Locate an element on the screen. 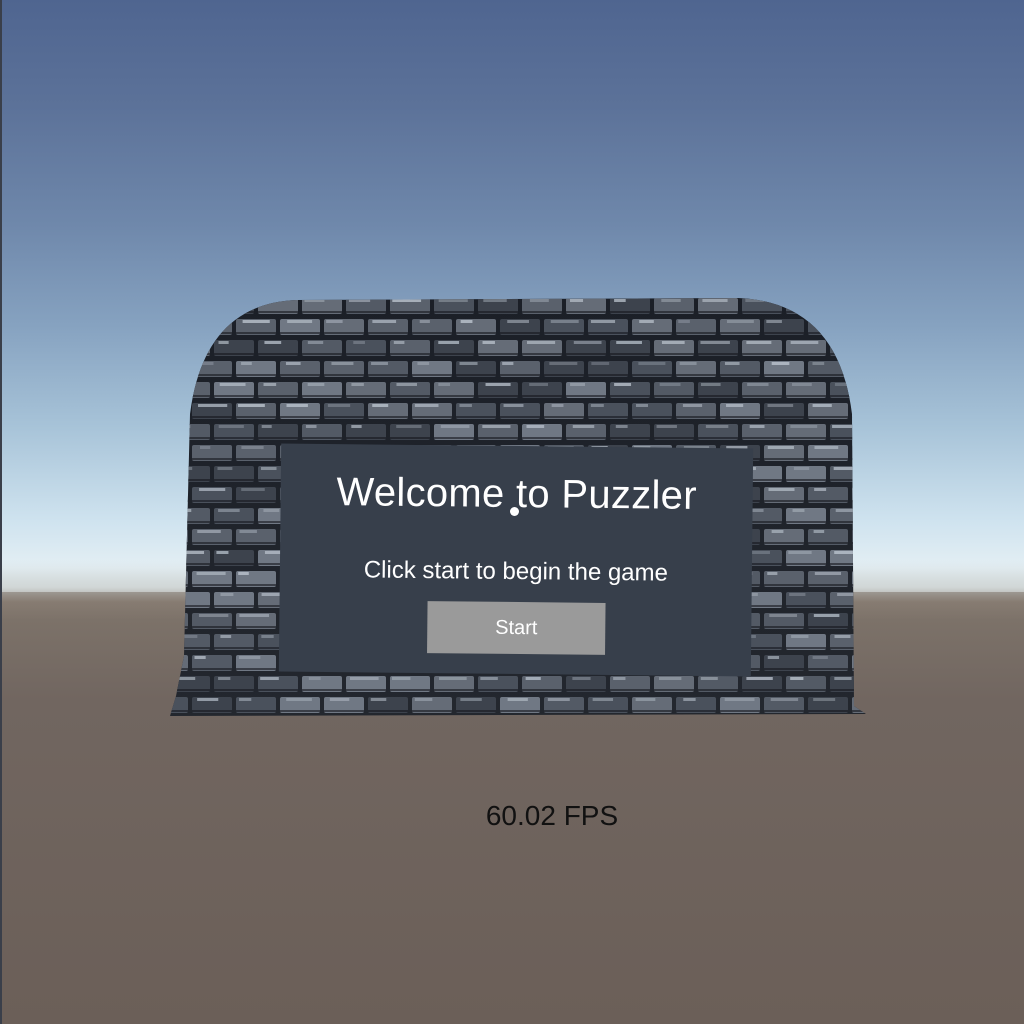 The height and width of the screenshot is (1024, 1024). start-button: Start is located at coordinates (516, 628).